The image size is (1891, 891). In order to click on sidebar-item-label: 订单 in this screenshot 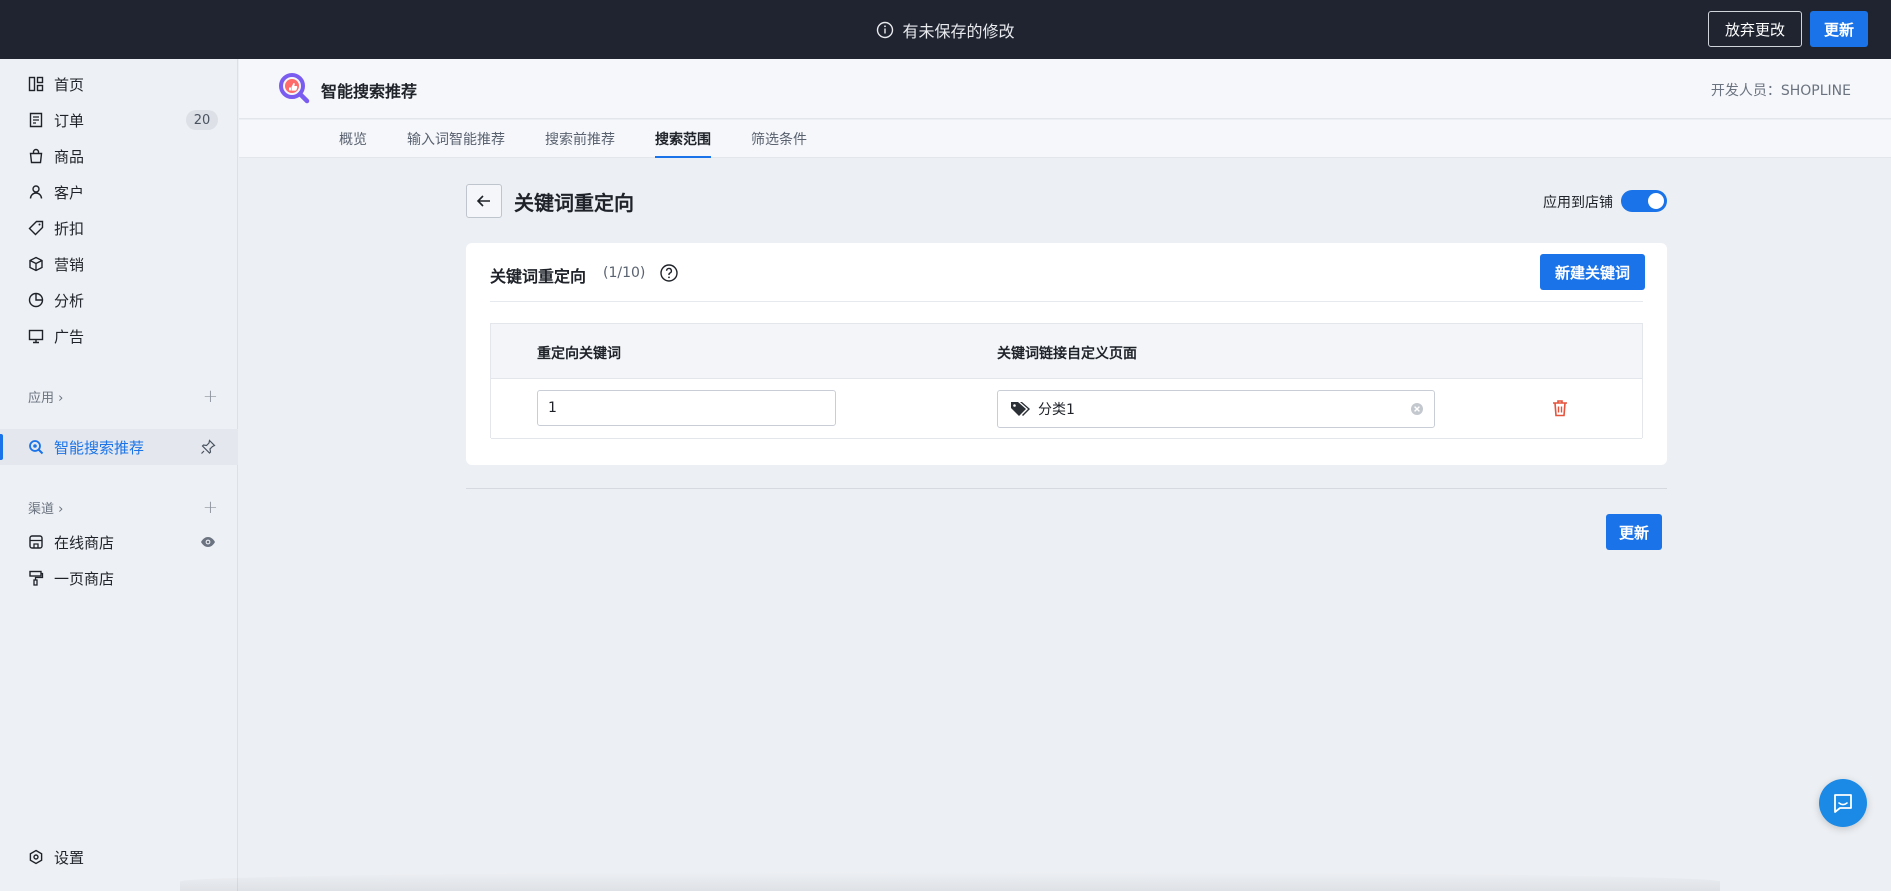, I will do `click(69, 120)`.